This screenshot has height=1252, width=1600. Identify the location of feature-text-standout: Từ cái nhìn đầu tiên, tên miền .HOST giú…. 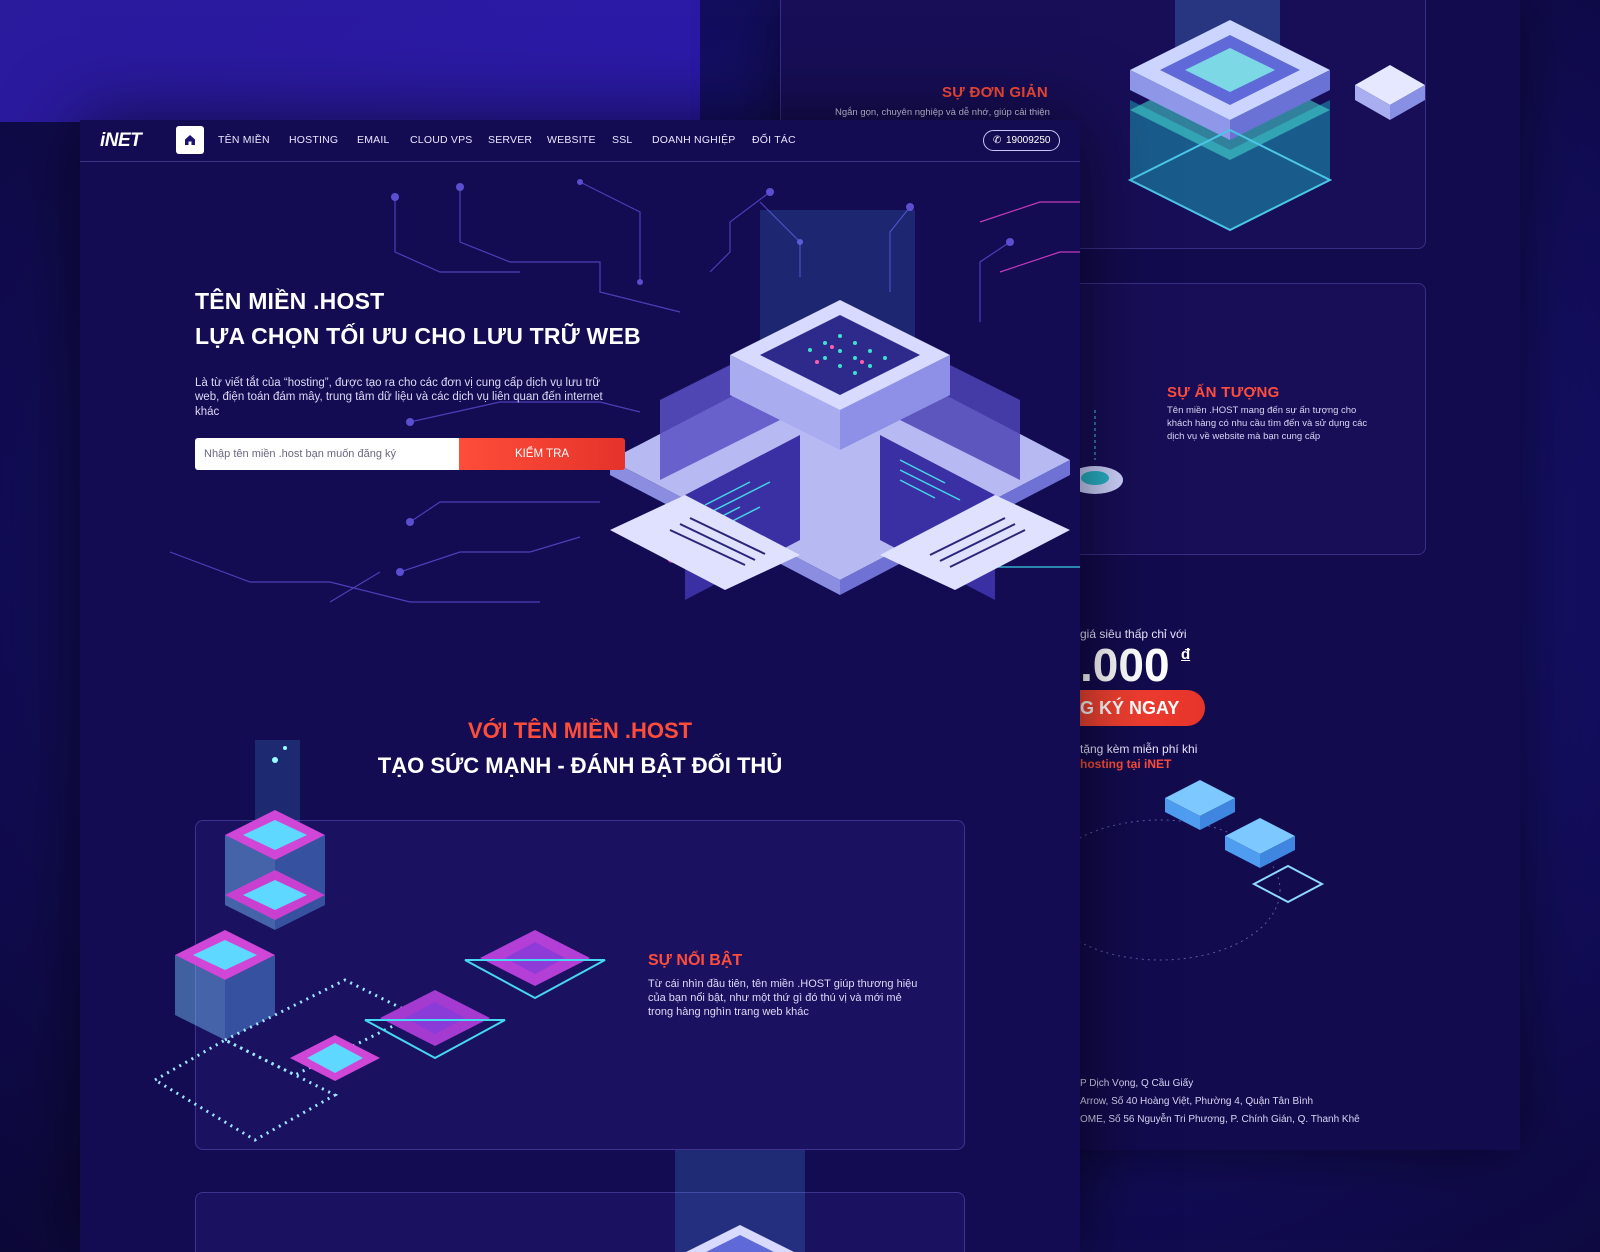
(783, 998).